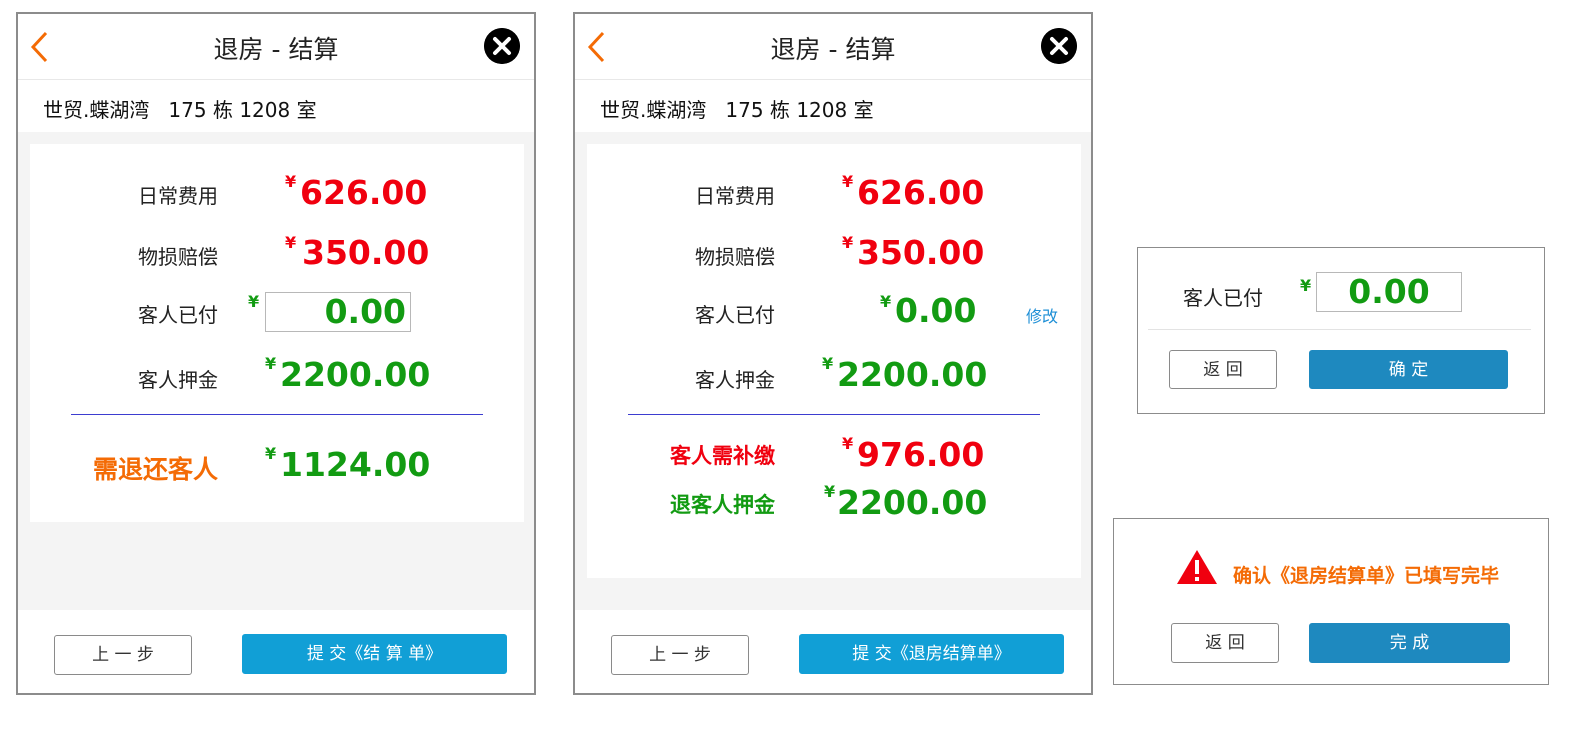  I want to click on deposit-refund-amount: 2200.00, so click(912, 502).